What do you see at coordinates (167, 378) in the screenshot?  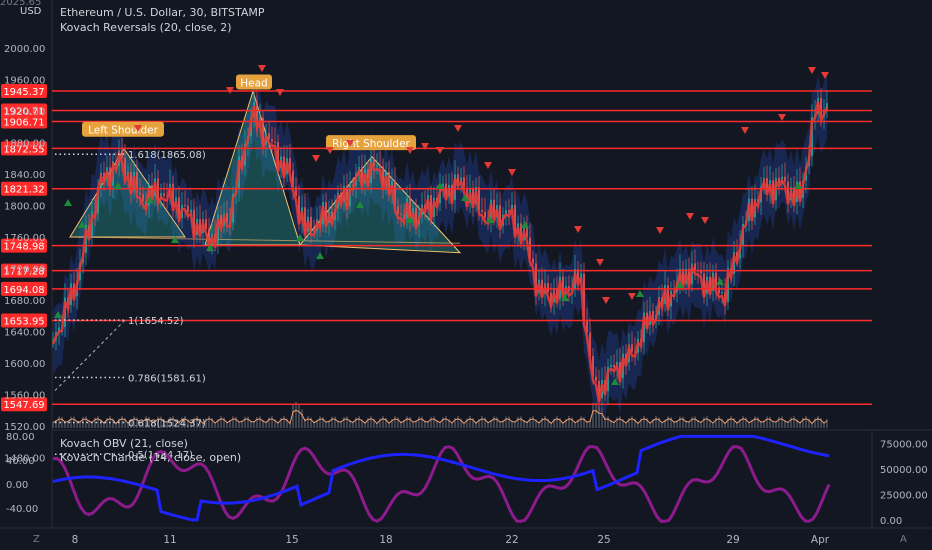 I see `fib-label: 0.786(1581.61)` at bounding box center [167, 378].